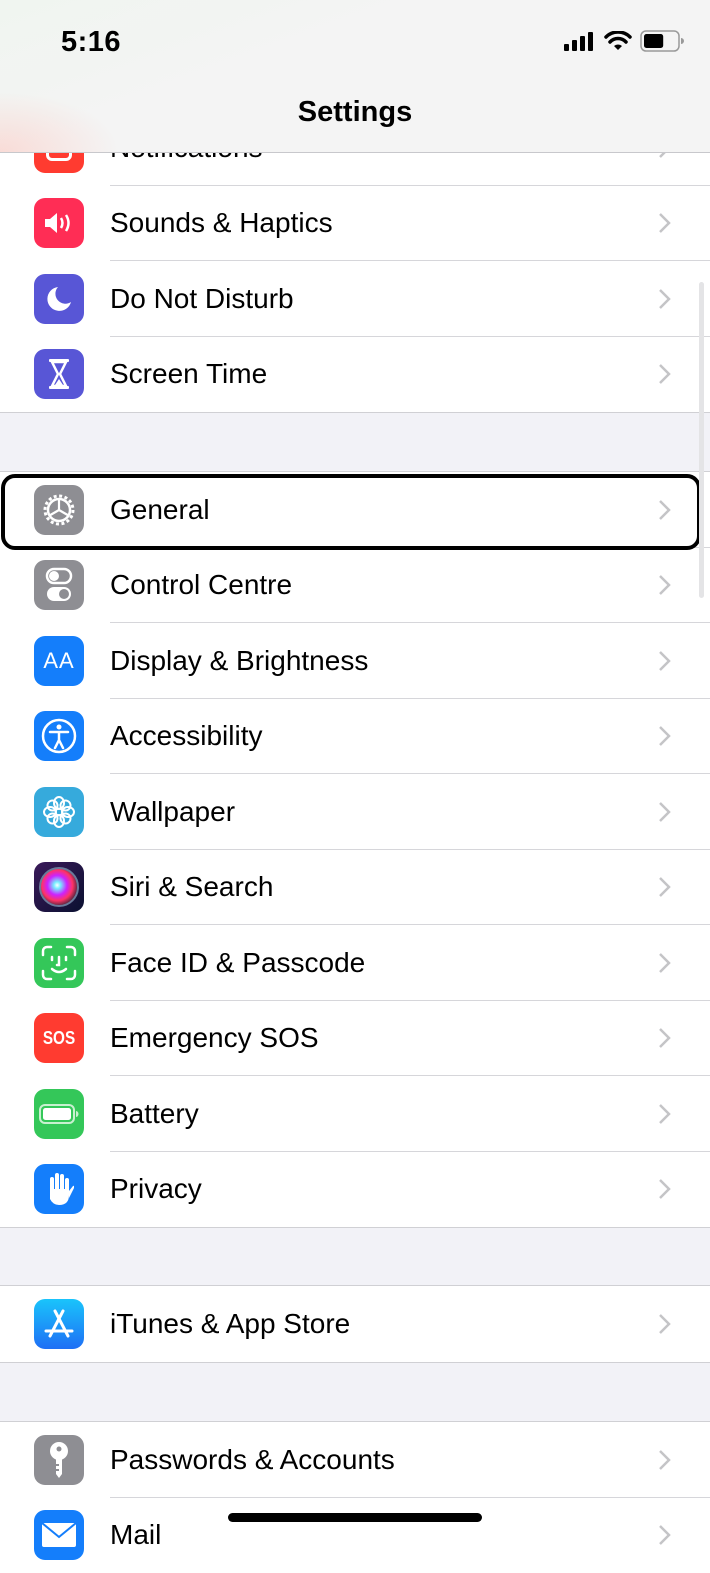 The width and height of the screenshot is (710, 1573). Describe the element at coordinates (59, 1324) in the screenshot. I see `app-store-icon` at that location.